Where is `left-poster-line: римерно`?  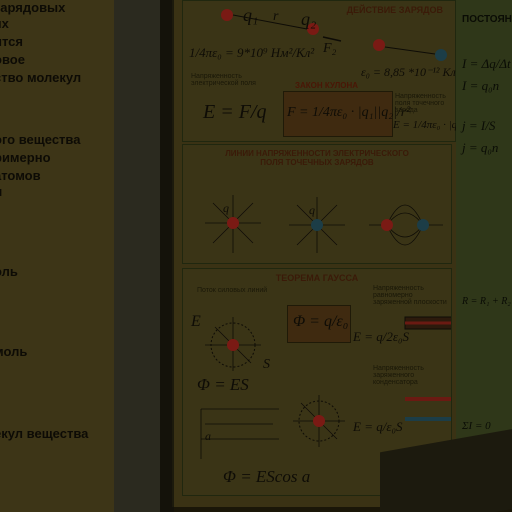
left-poster-line: римерно is located at coordinates (25, 157).